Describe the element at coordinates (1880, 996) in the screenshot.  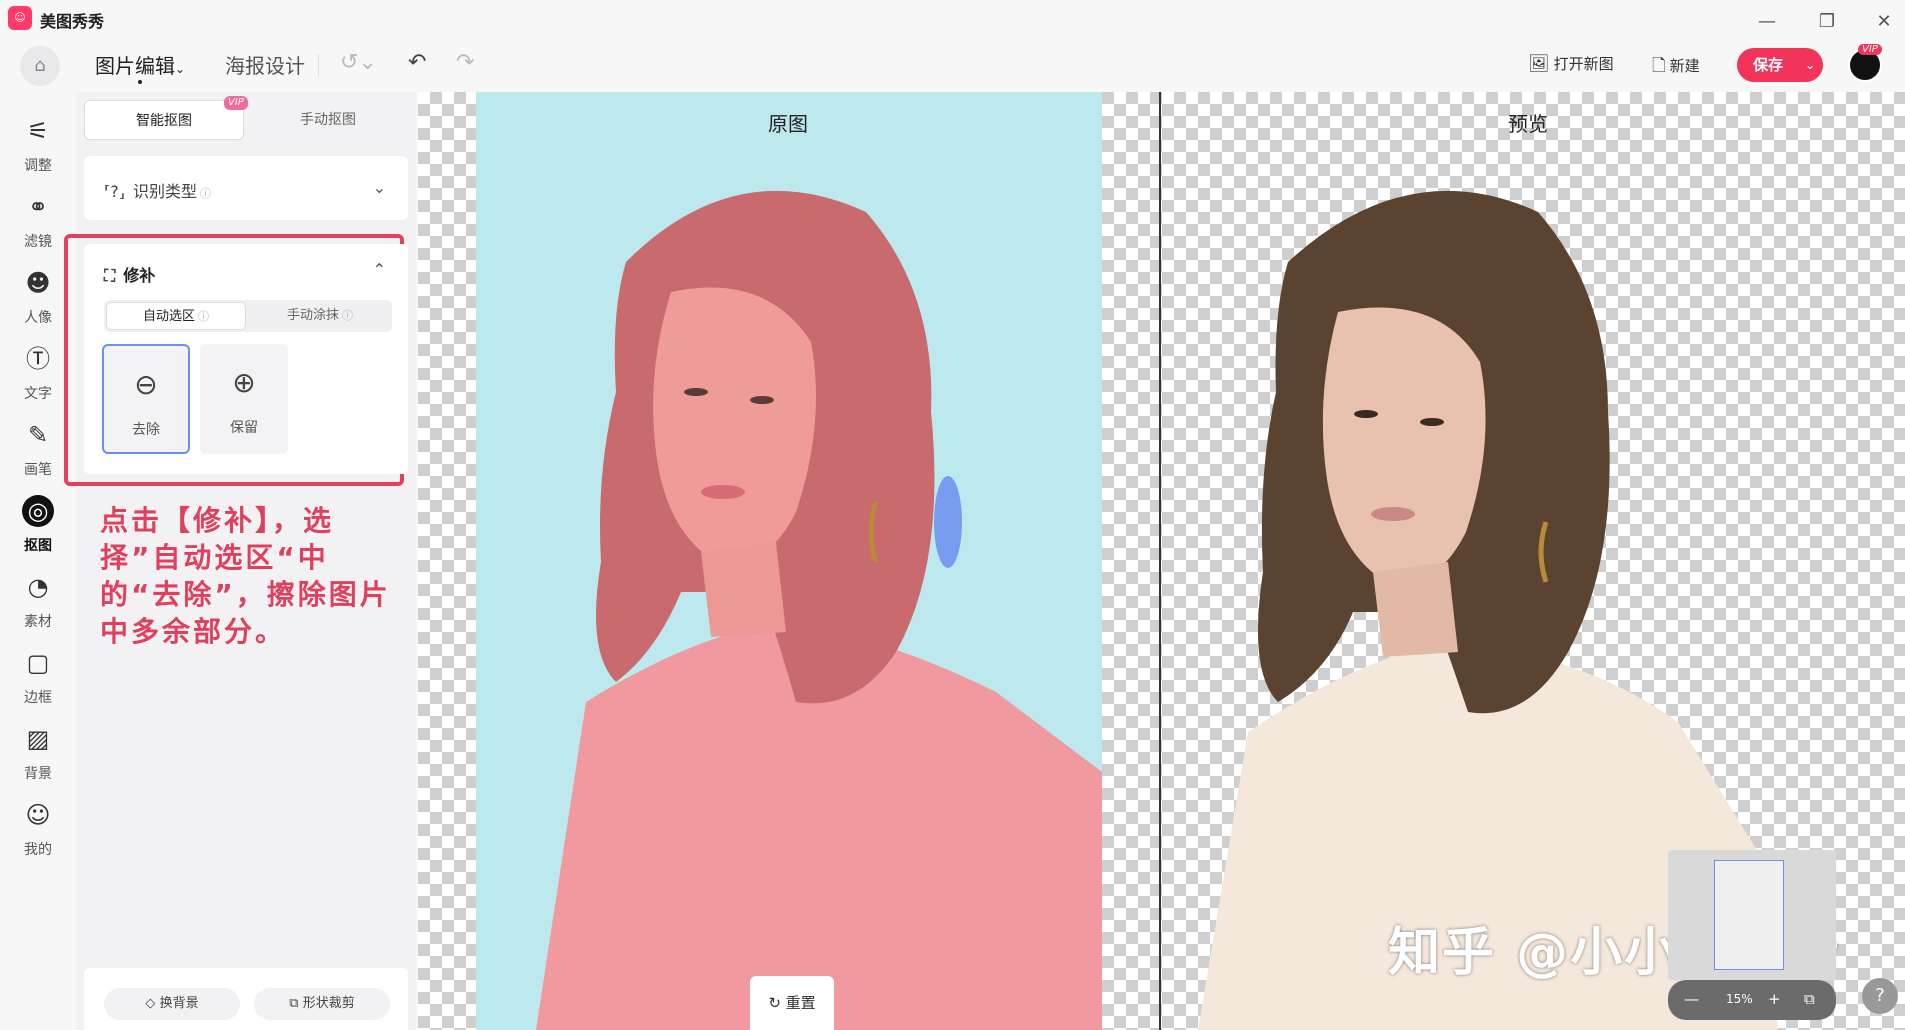
I see `help-button: ?` at that location.